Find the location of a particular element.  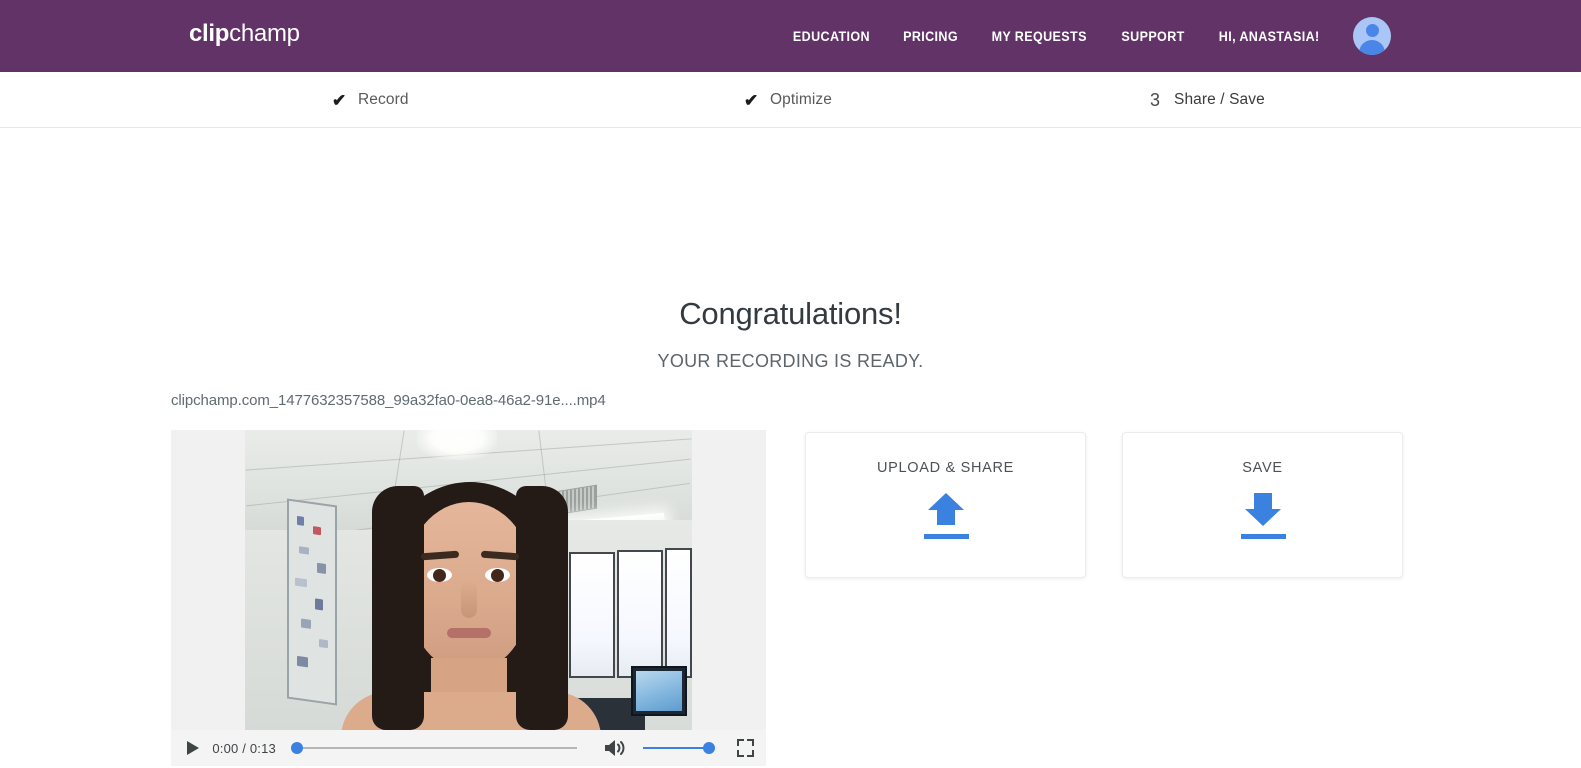

ceiling-light-glare is located at coordinates (457, 445).